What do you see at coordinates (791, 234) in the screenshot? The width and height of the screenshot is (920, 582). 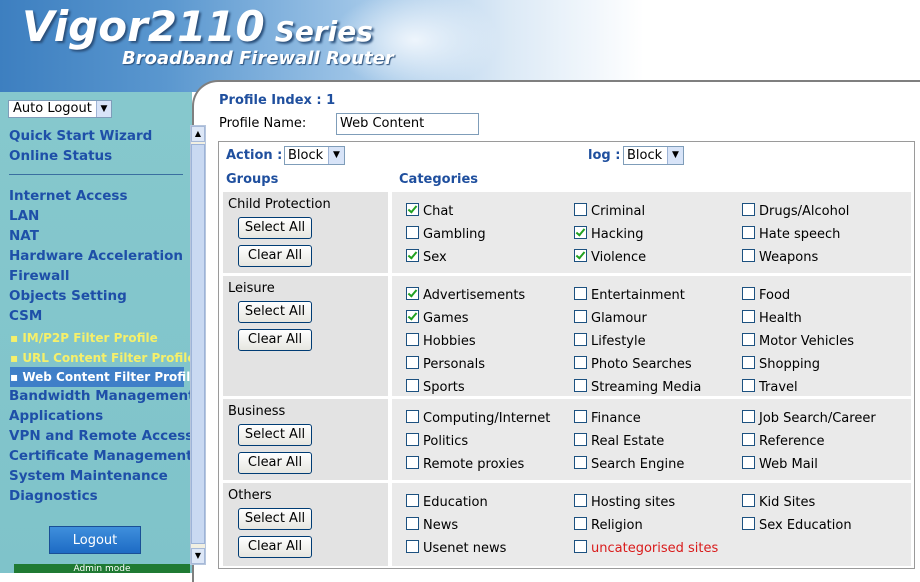 I see `category-checkbox-item: Hate speech` at bounding box center [791, 234].